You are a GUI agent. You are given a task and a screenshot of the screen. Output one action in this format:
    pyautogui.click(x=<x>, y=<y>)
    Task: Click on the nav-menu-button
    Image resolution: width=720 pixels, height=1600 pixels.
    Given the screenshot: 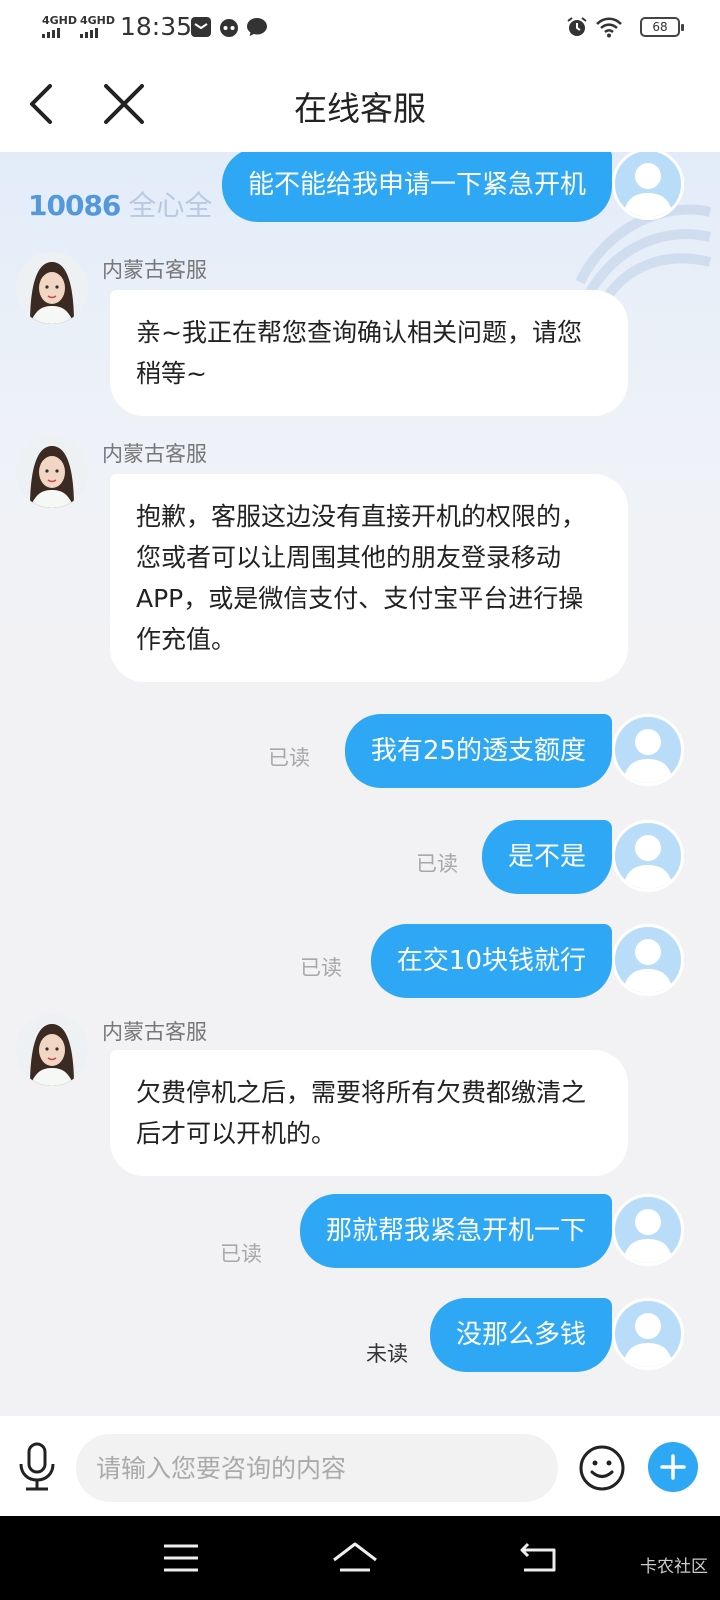 What is the action you would take?
    pyautogui.click(x=181, y=1558)
    